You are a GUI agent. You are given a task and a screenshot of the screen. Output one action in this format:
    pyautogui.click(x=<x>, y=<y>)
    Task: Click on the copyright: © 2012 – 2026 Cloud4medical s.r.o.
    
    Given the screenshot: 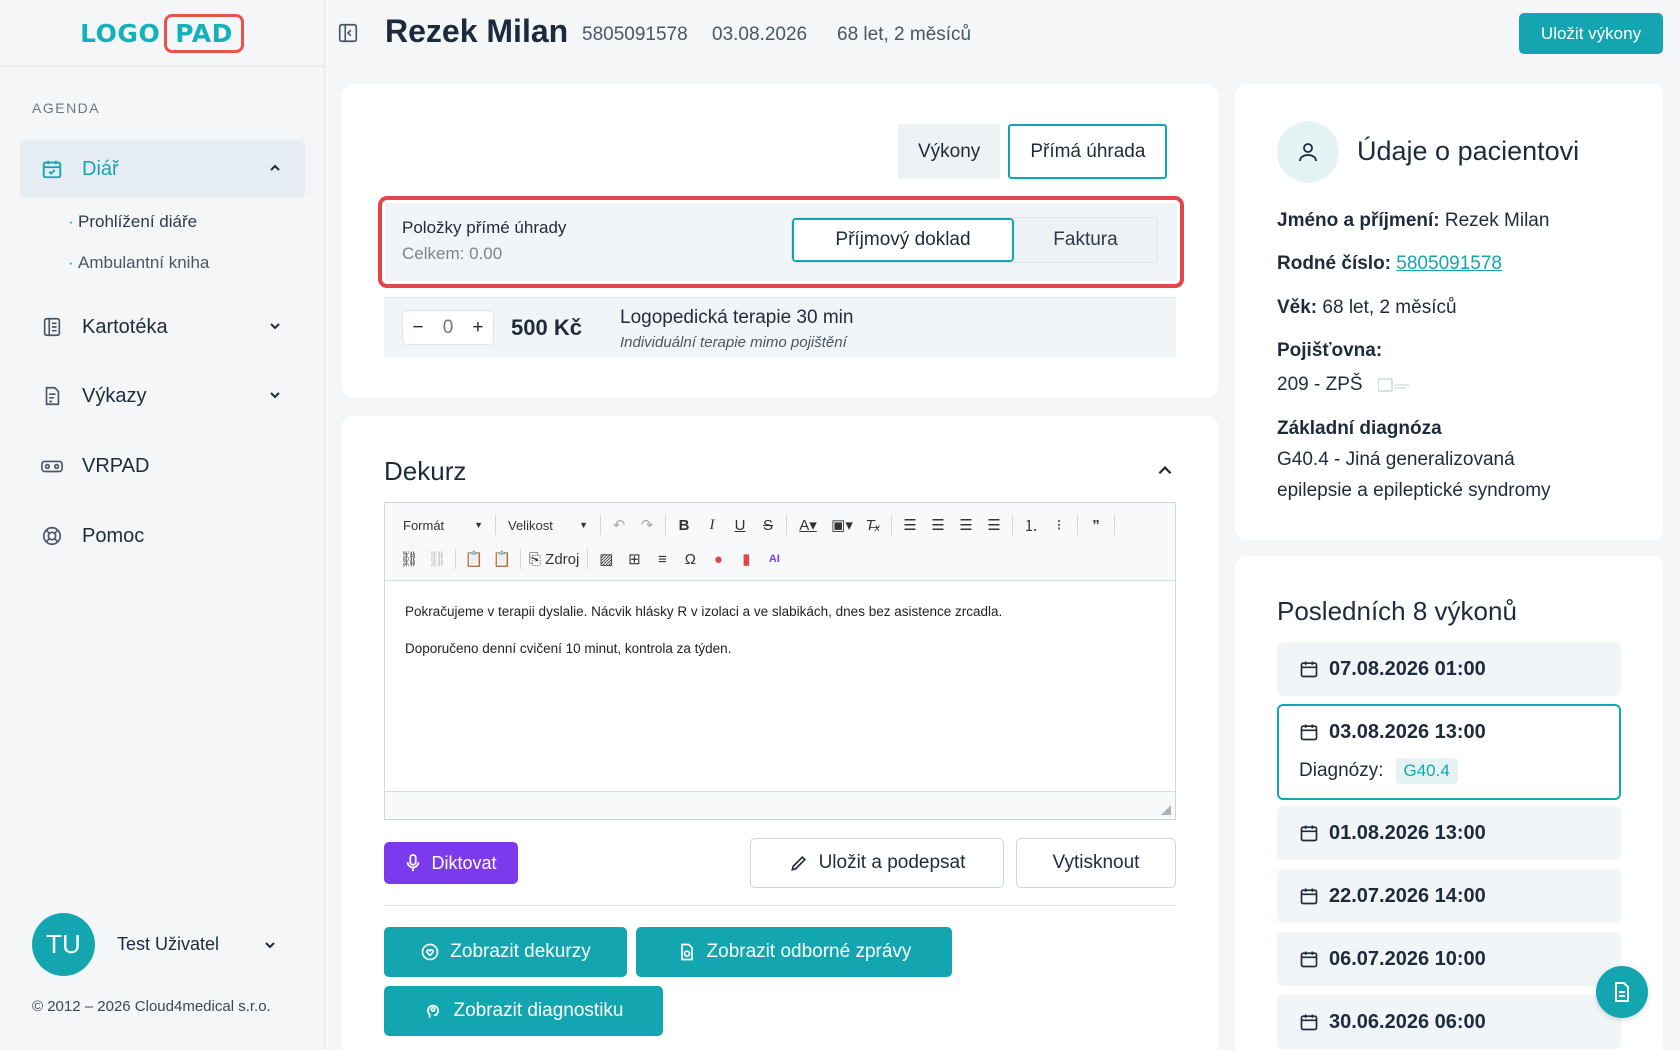 What is the action you would take?
    pyautogui.click(x=151, y=1006)
    